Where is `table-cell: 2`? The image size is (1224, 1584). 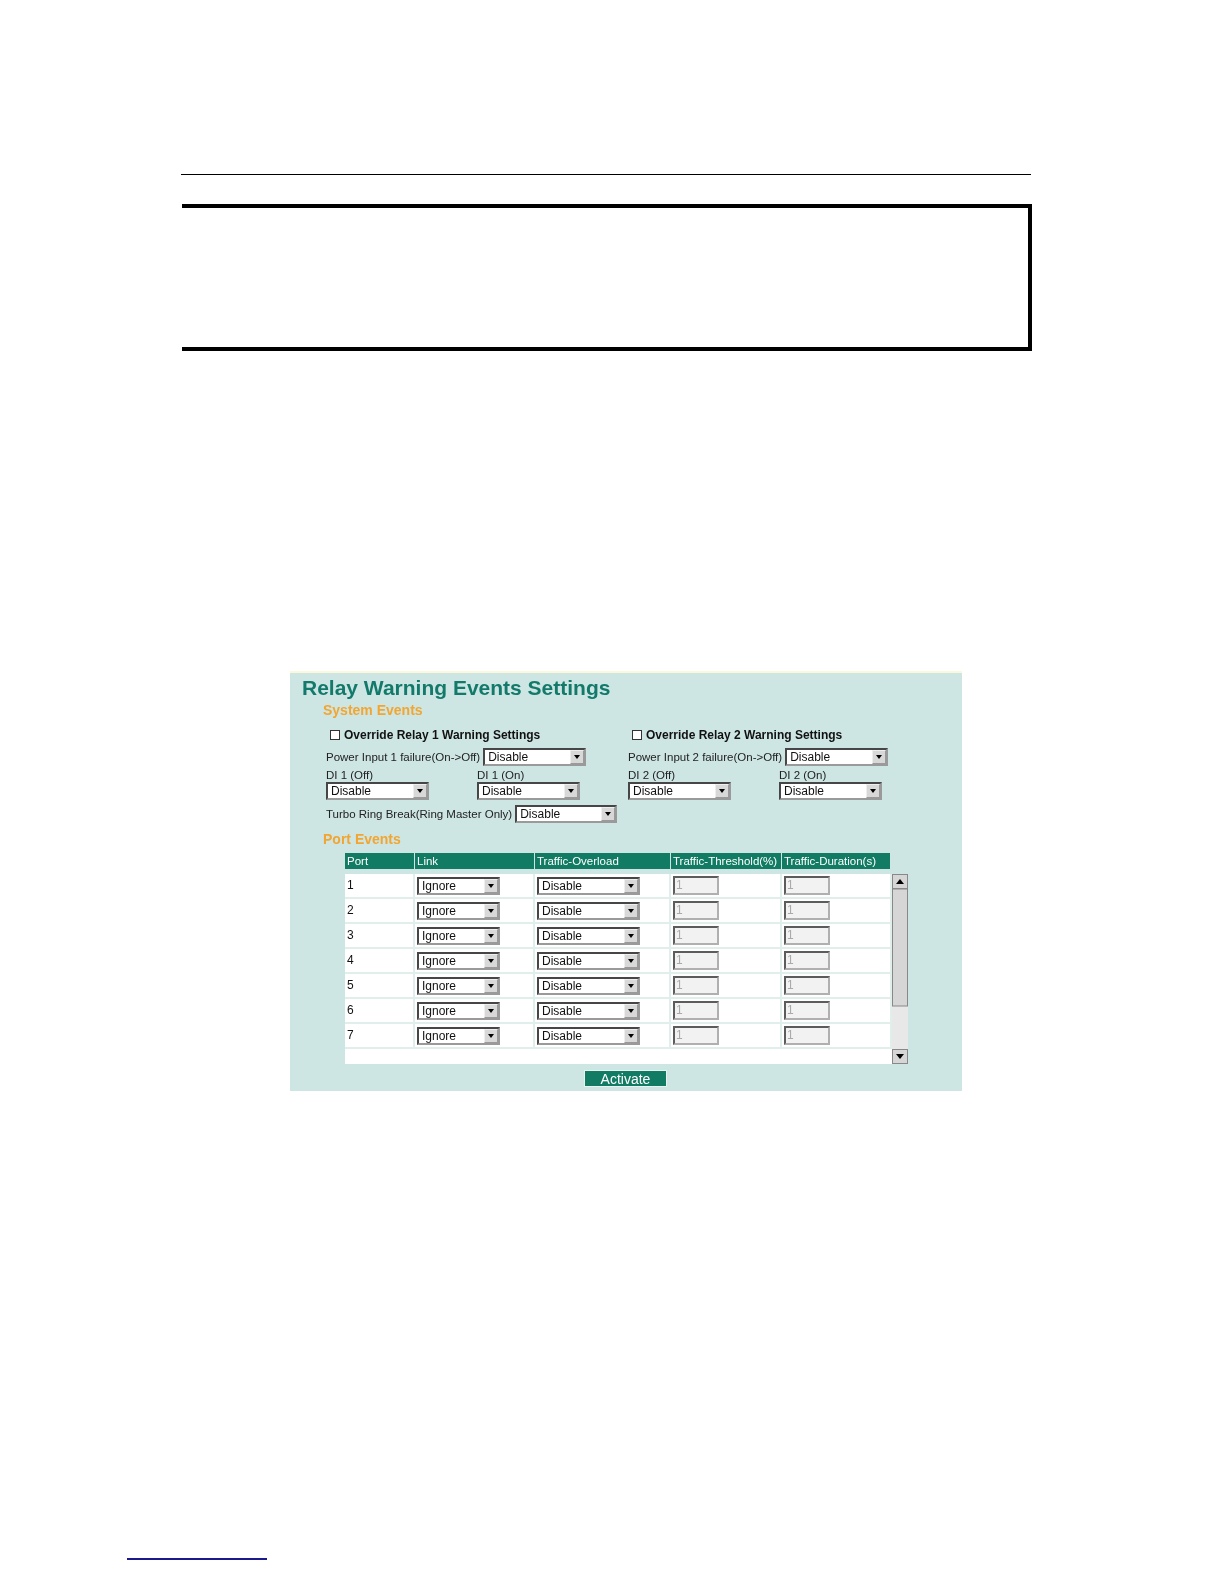
table-cell: 2 is located at coordinates (380, 910).